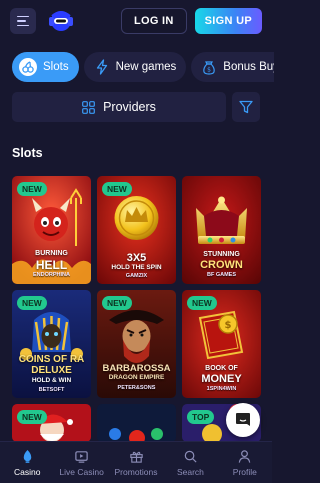 The width and height of the screenshot is (320, 483). What do you see at coordinates (228, 21) in the screenshot?
I see `signup-button: SIGN UP` at bounding box center [228, 21].